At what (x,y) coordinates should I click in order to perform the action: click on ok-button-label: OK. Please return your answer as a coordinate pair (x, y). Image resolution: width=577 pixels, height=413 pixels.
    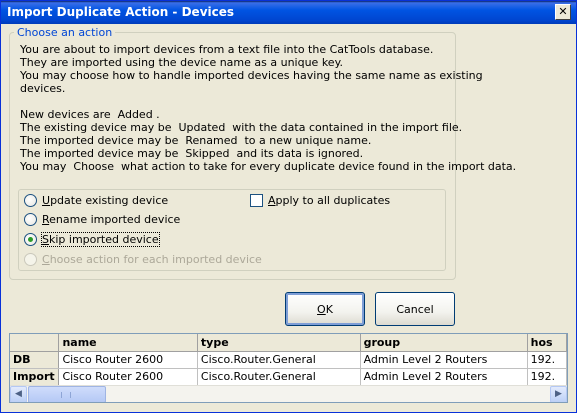
    Looking at the image, I should click on (325, 309).